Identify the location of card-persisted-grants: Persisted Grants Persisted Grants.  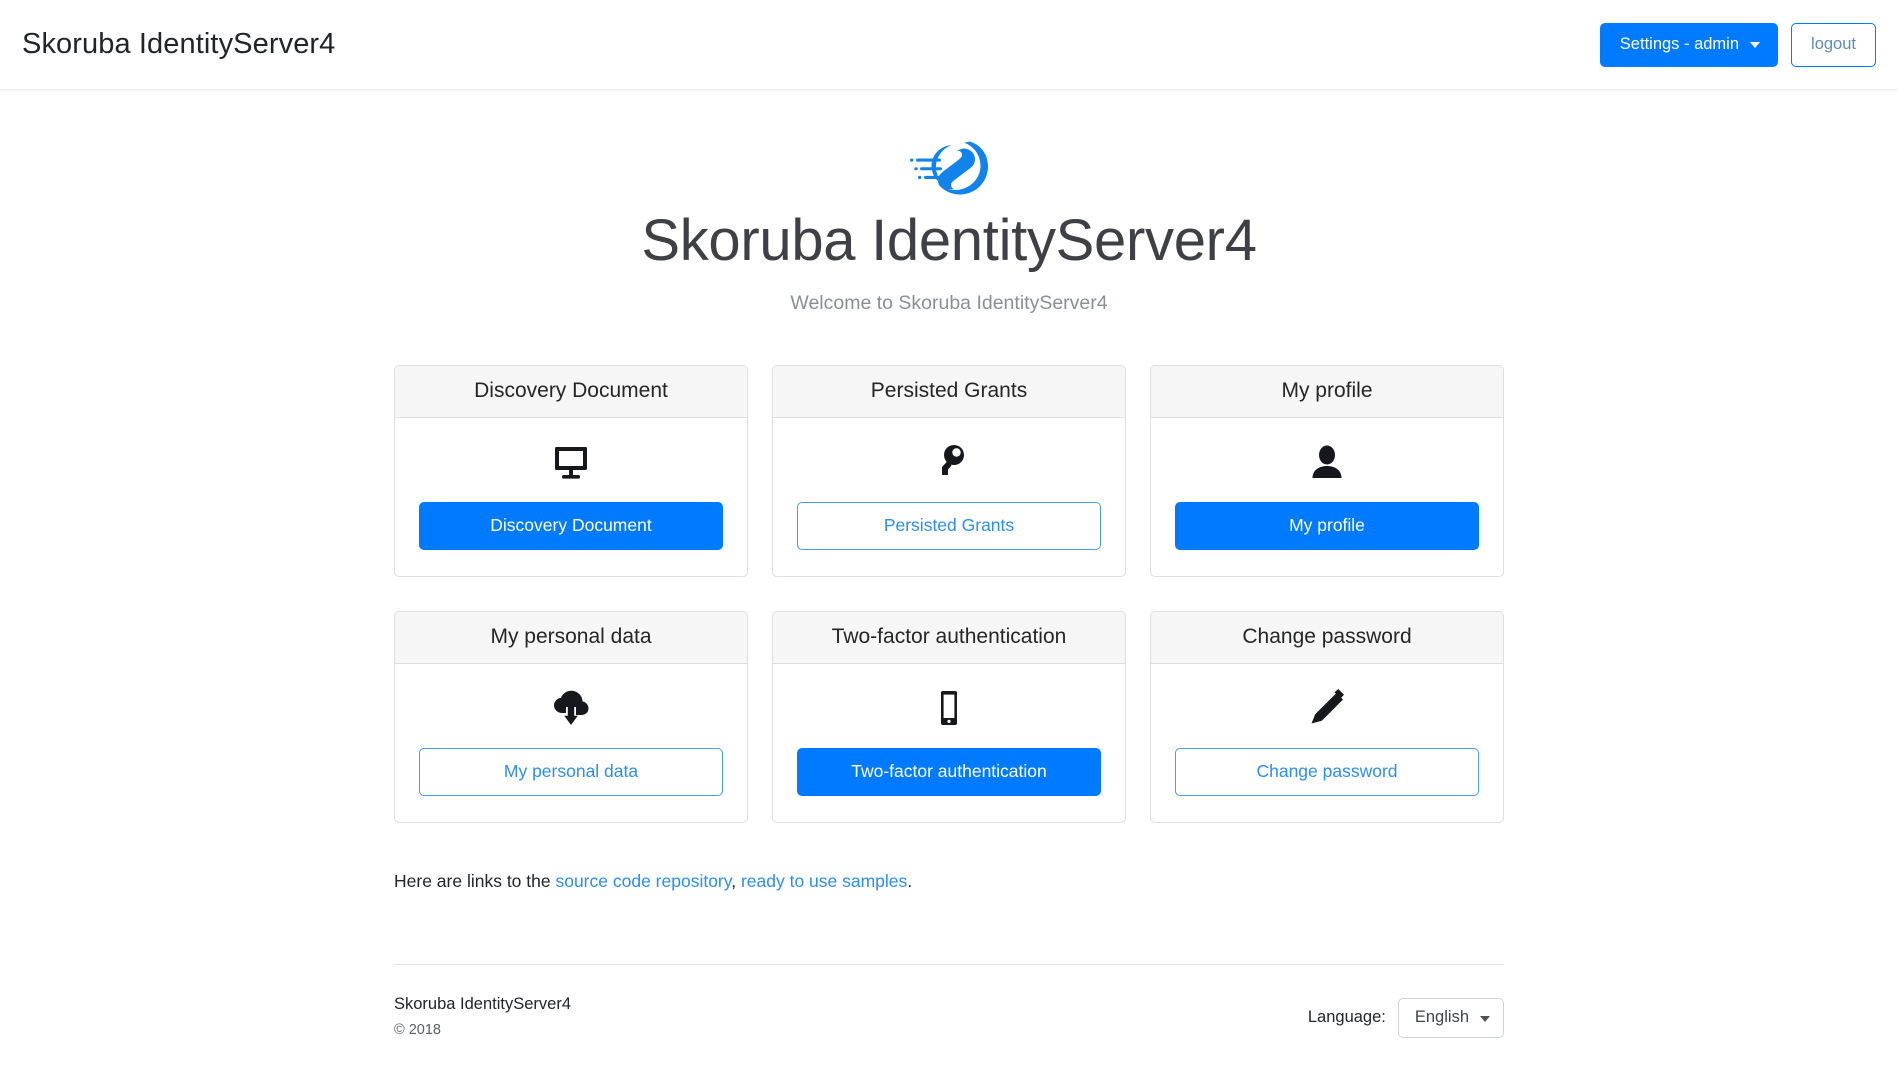
(949, 470).